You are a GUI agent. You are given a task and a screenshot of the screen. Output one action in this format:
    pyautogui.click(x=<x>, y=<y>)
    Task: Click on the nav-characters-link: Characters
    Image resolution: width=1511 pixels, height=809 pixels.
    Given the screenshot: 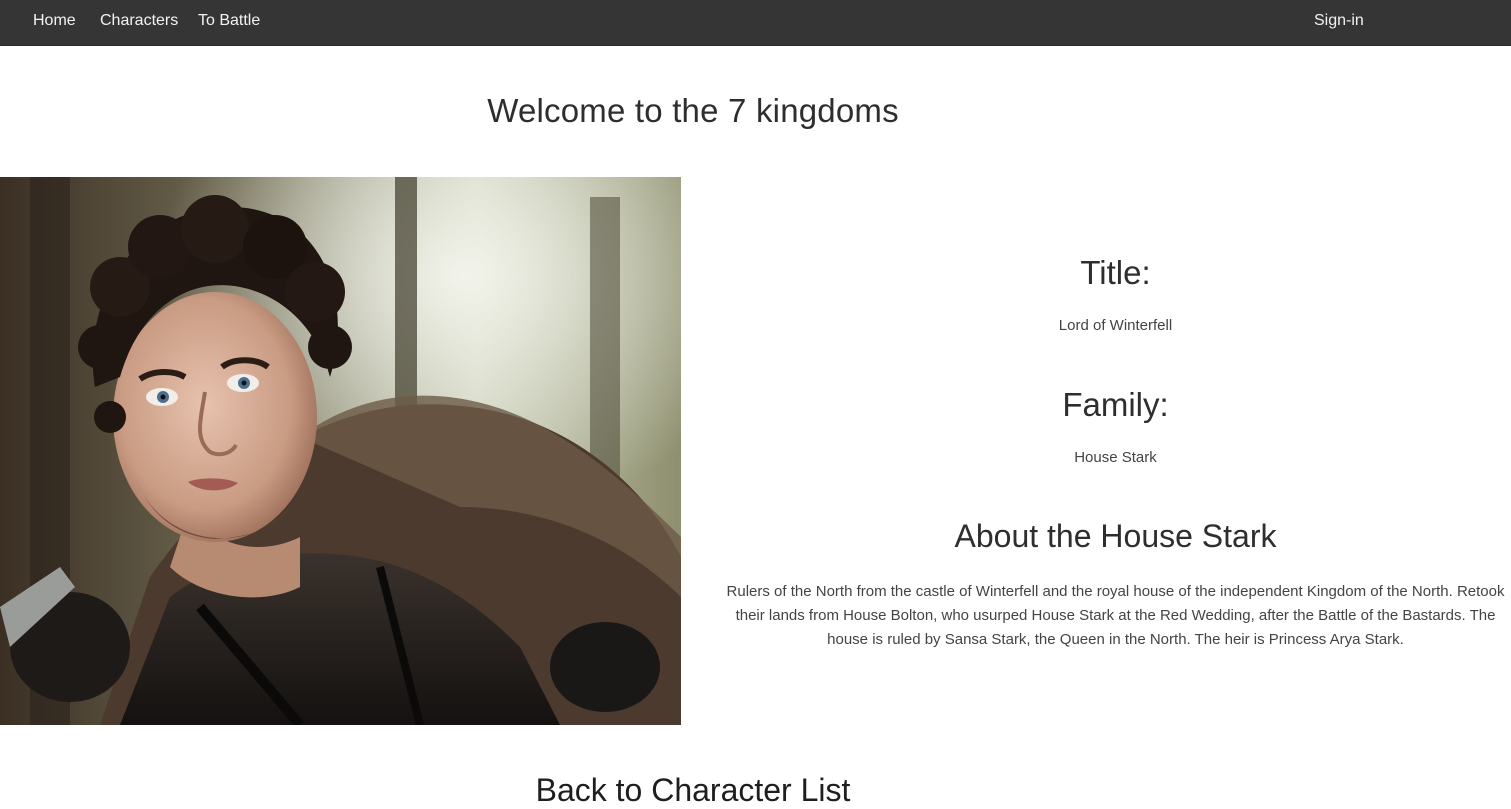 What is the action you would take?
    pyautogui.click(x=139, y=22)
    